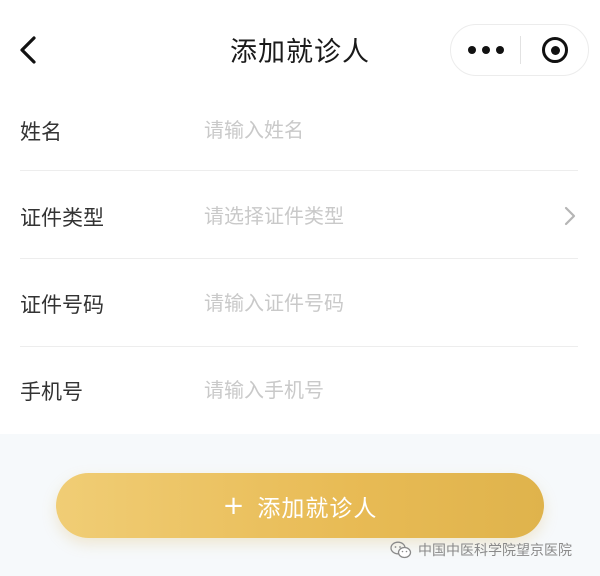  Describe the element at coordinates (379, 390) in the screenshot. I see `phone-input` at that location.